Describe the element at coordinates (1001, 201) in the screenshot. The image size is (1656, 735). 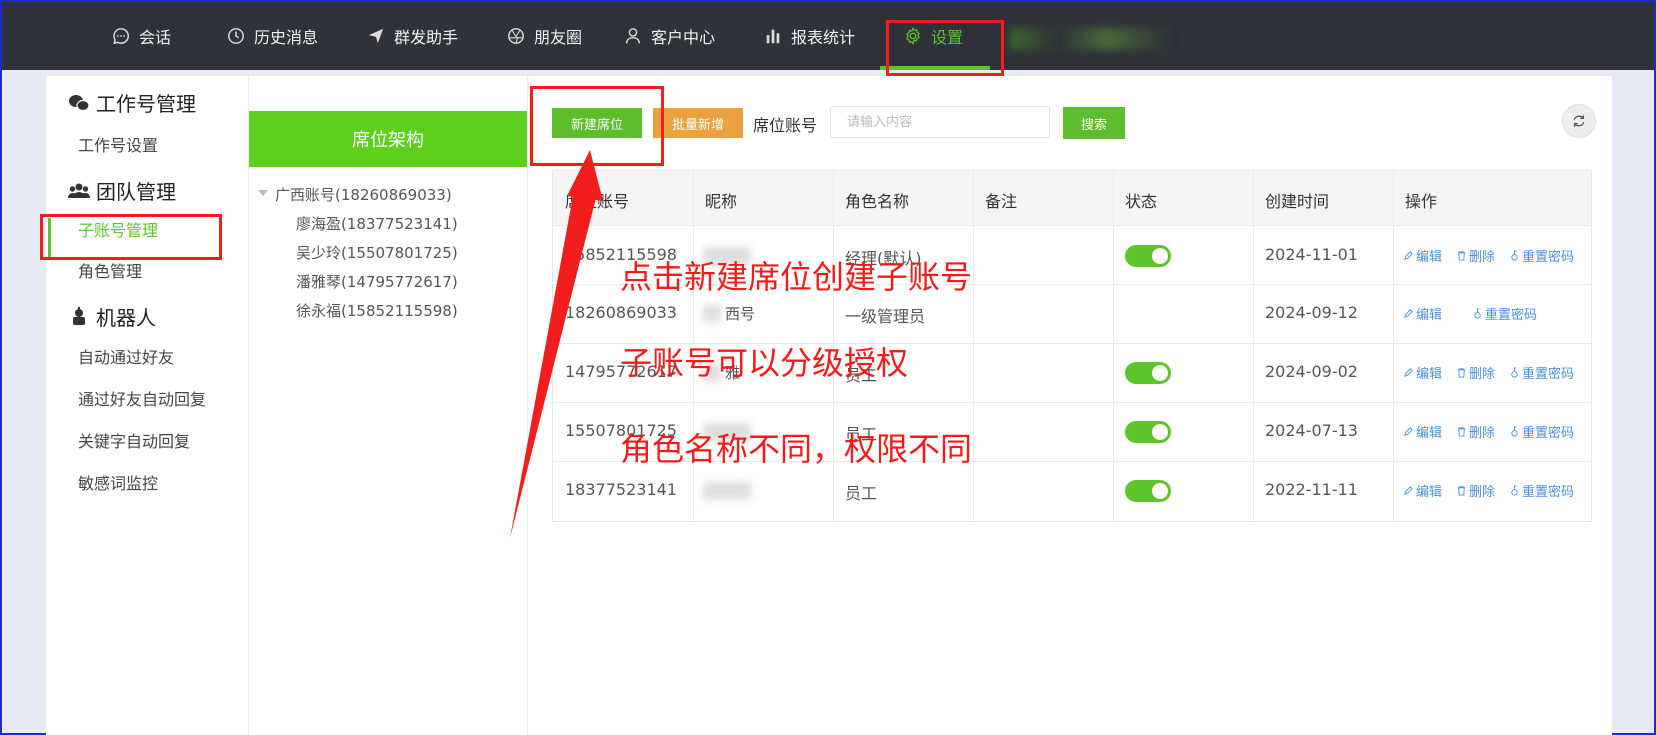
I see `column-header-remark: 备注` at that location.